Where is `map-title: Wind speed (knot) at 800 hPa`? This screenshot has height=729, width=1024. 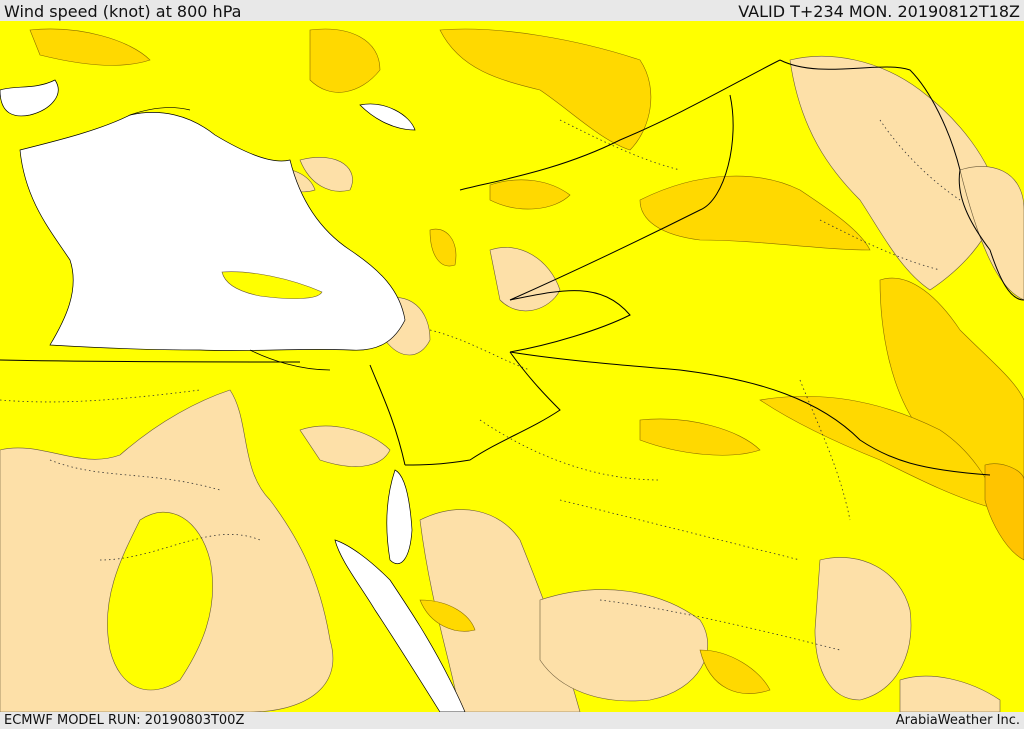 map-title: Wind speed (knot) at 800 hPa is located at coordinates (123, 11).